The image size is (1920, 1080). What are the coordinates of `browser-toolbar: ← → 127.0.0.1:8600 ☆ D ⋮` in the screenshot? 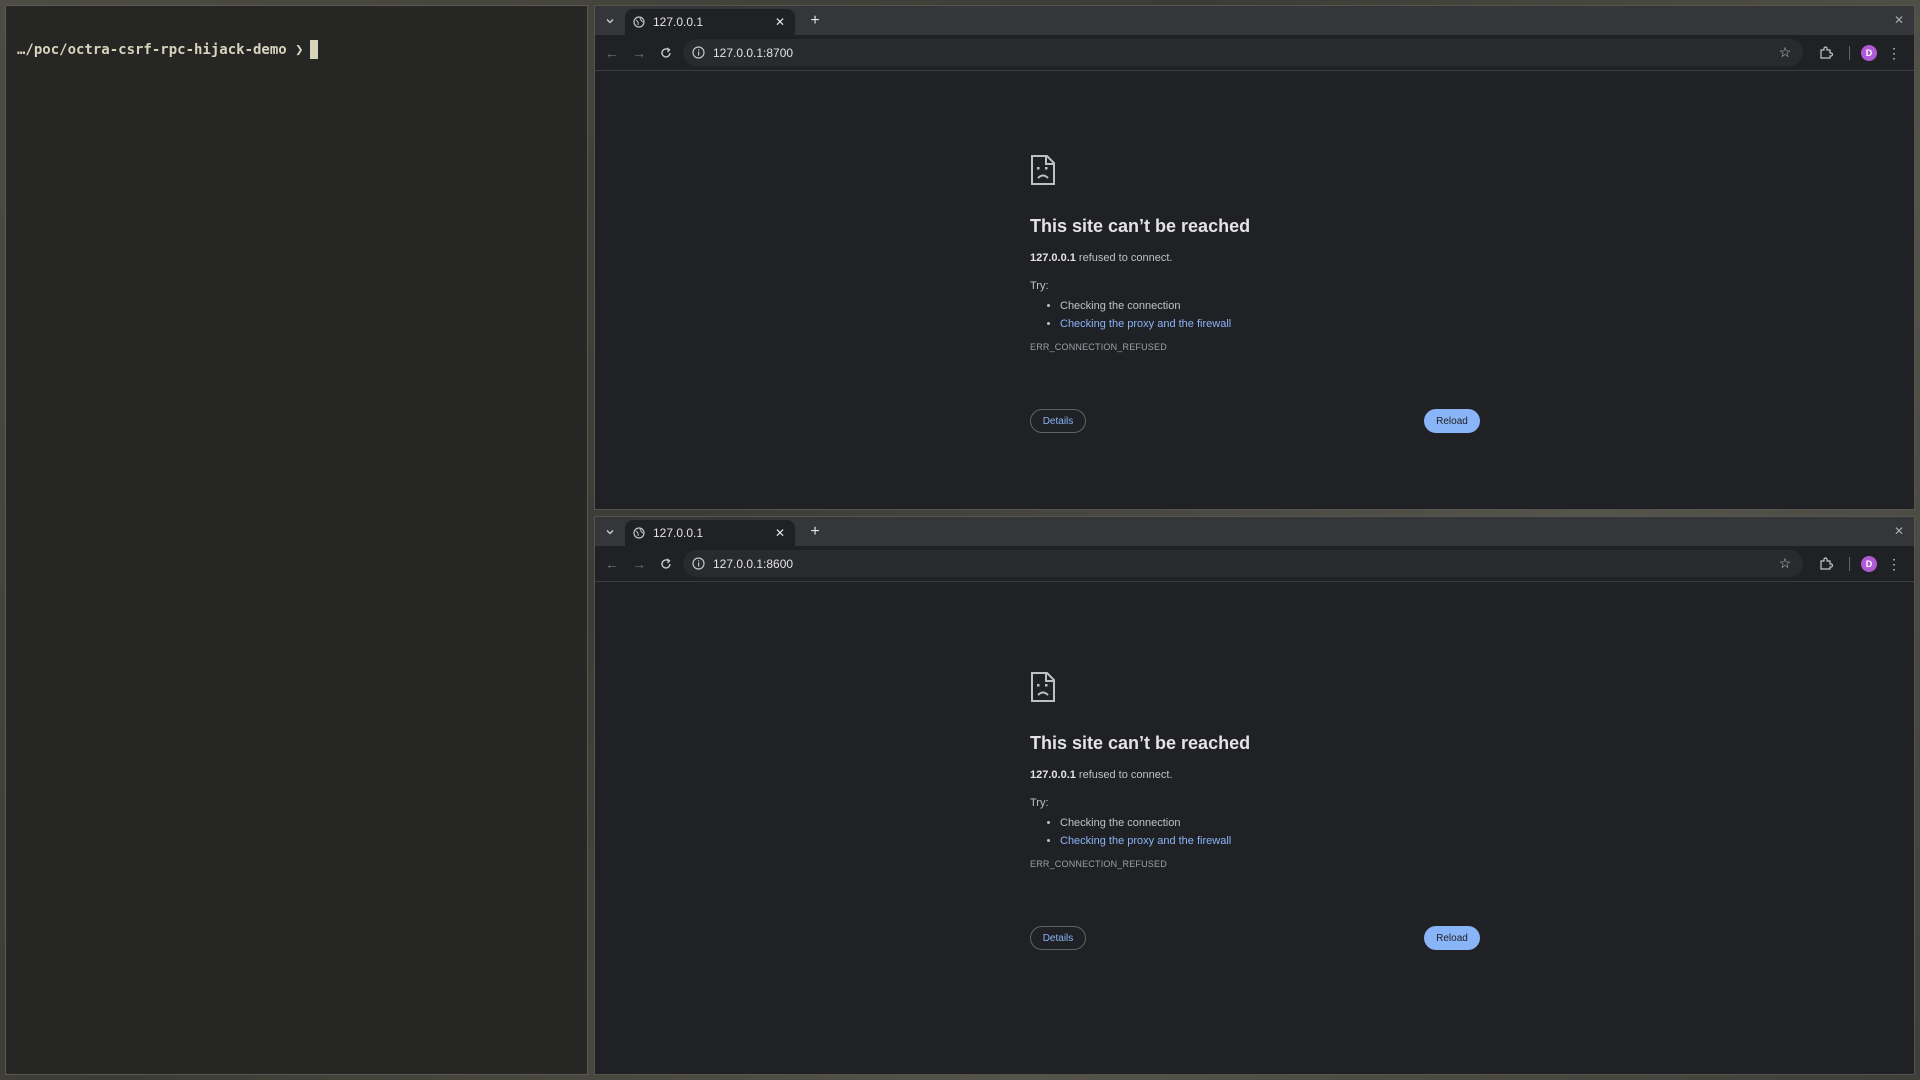 It's located at (1254, 564).